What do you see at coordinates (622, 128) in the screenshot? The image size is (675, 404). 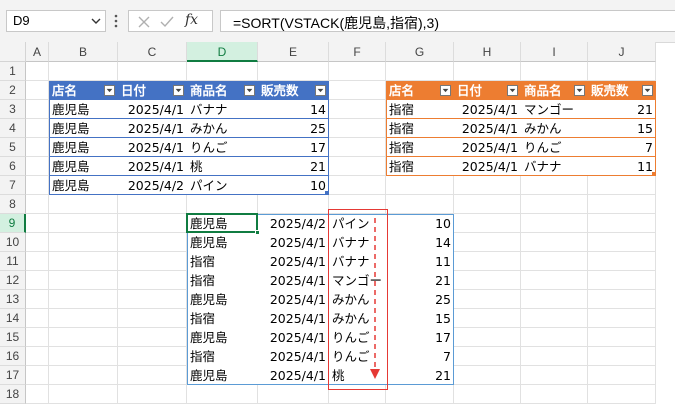 I see `table2-cell: 15` at bounding box center [622, 128].